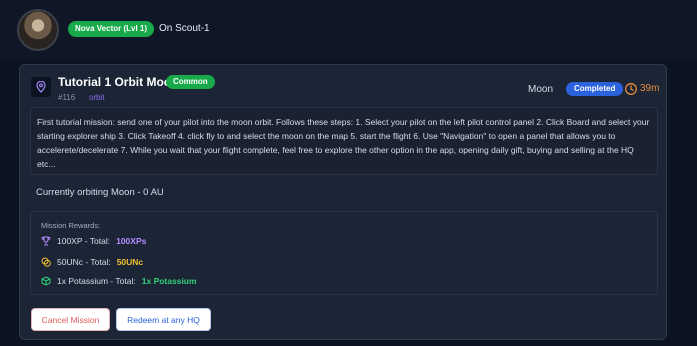  I want to click on reward-unc-label: 50UNc - Total:, so click(84, 262).